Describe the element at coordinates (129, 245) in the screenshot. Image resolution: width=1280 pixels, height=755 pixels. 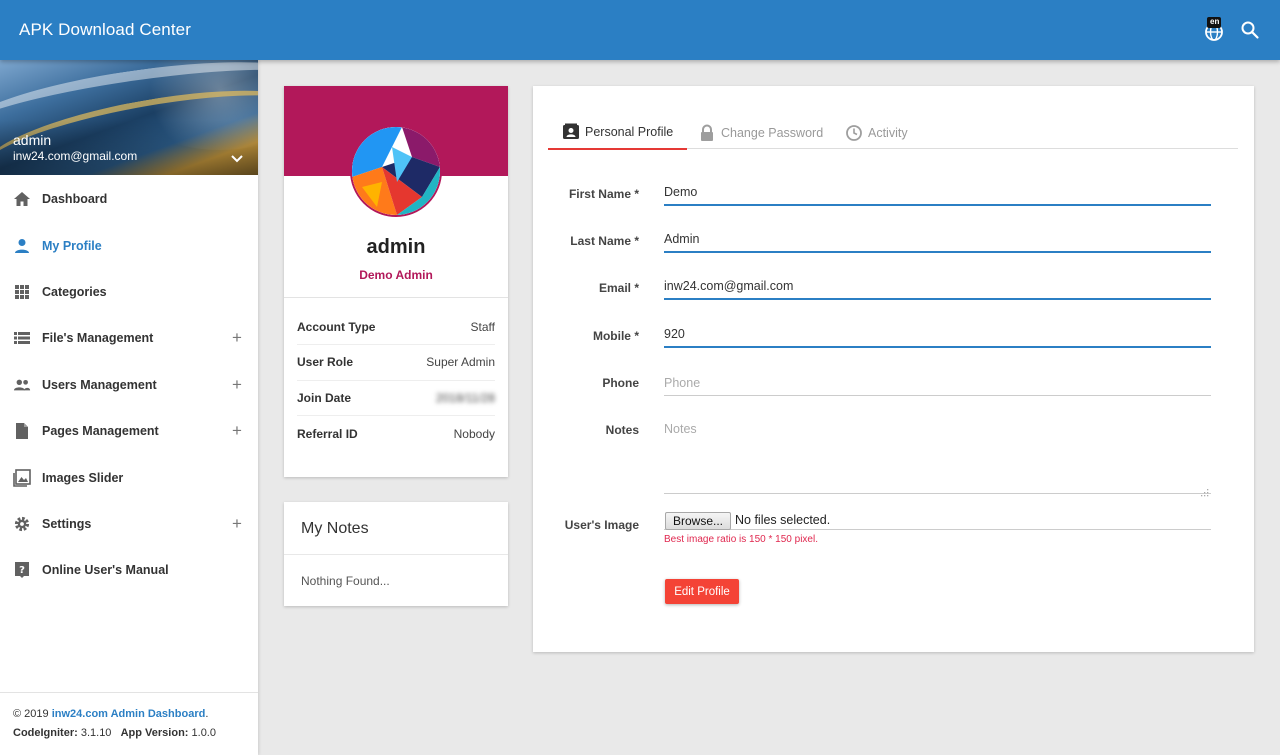
I see `sidebar-item-my-profile: My Profile` at that location.